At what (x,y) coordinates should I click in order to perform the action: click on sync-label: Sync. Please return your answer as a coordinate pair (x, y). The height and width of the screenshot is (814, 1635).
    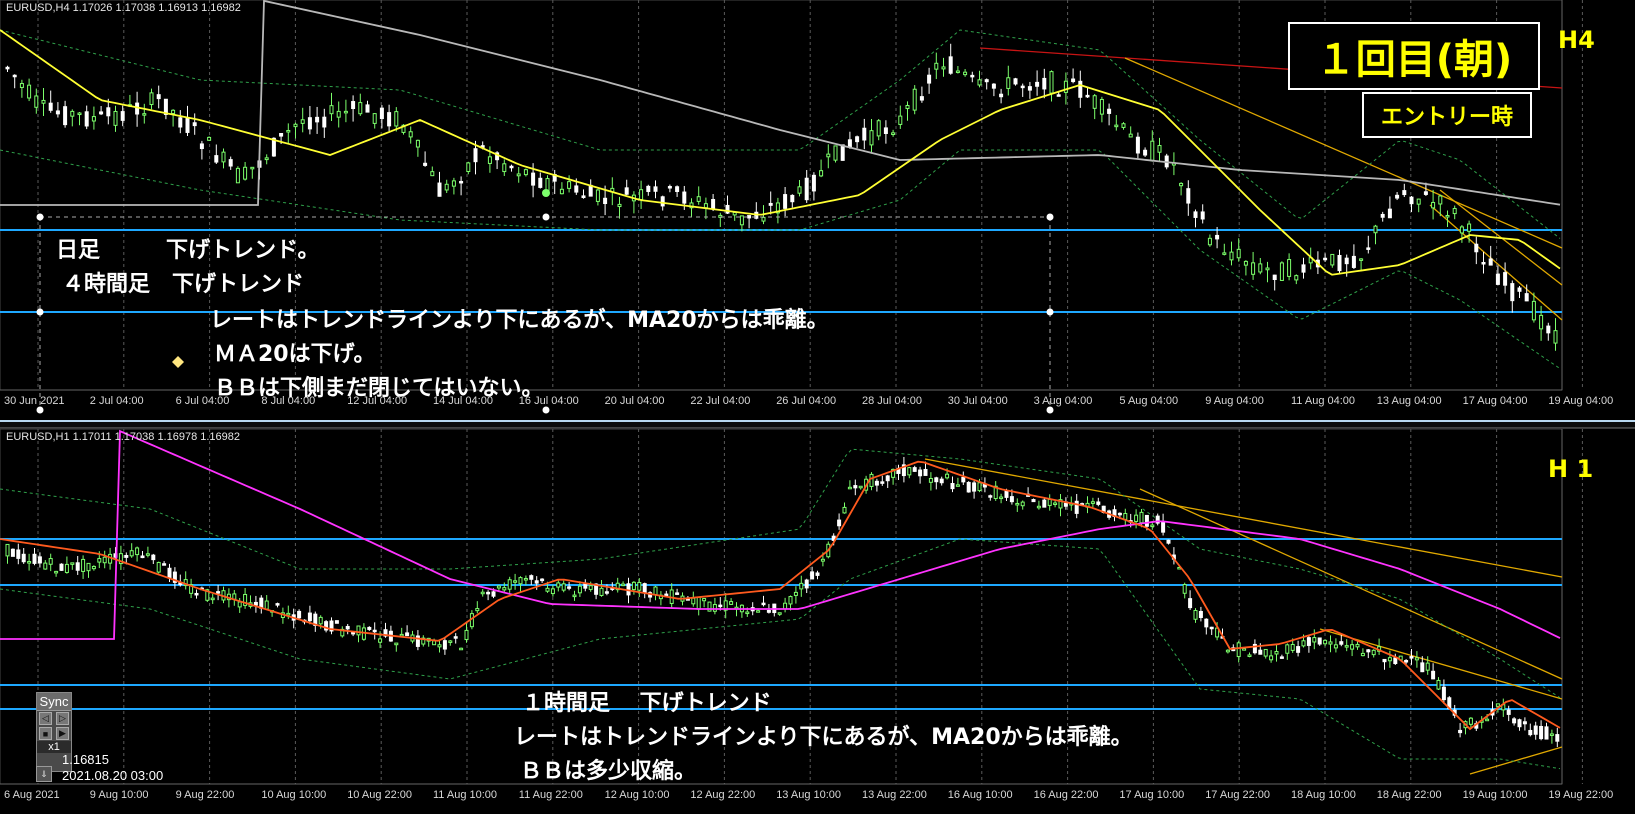
    Looking at the image, I should click on (54, 702).